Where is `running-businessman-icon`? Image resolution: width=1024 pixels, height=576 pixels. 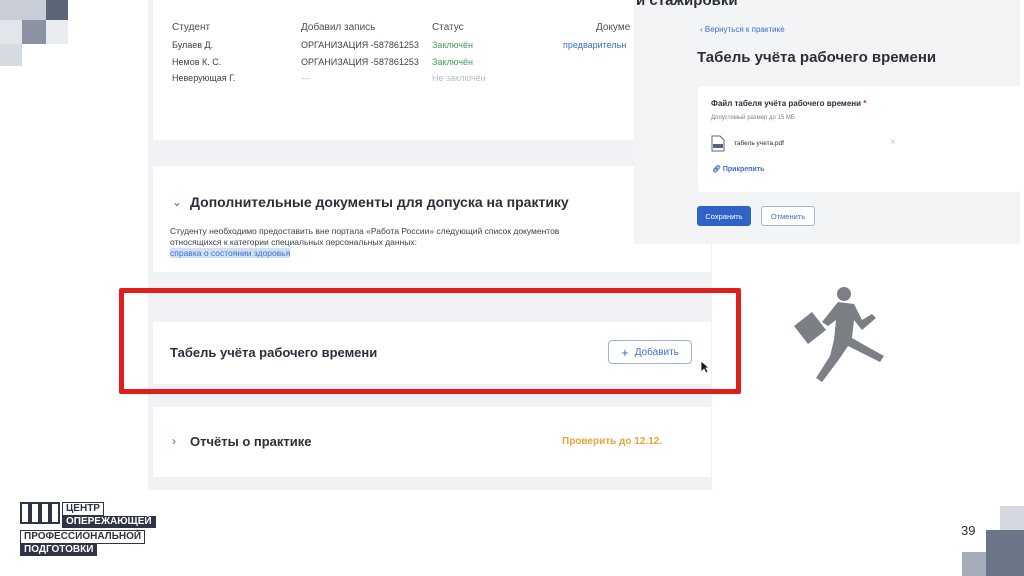
running-businessman-icon is located at coordinates (839, 334).